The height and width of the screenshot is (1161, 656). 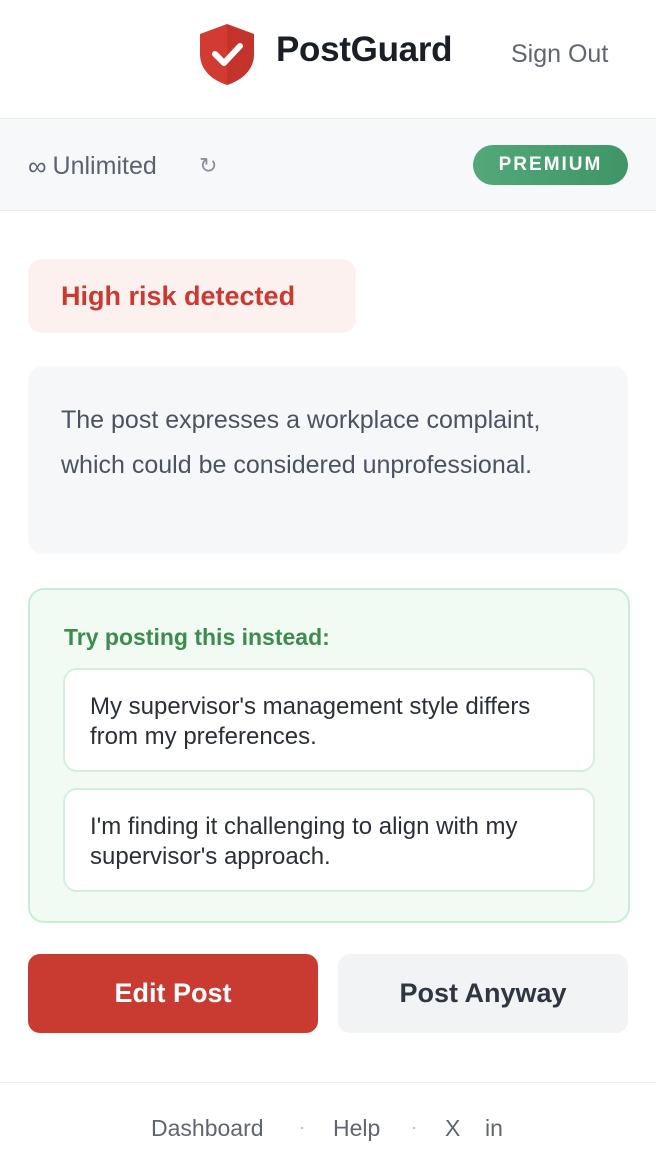 I want to click on linkedin-icon: in, so click(x=494, y=1128).